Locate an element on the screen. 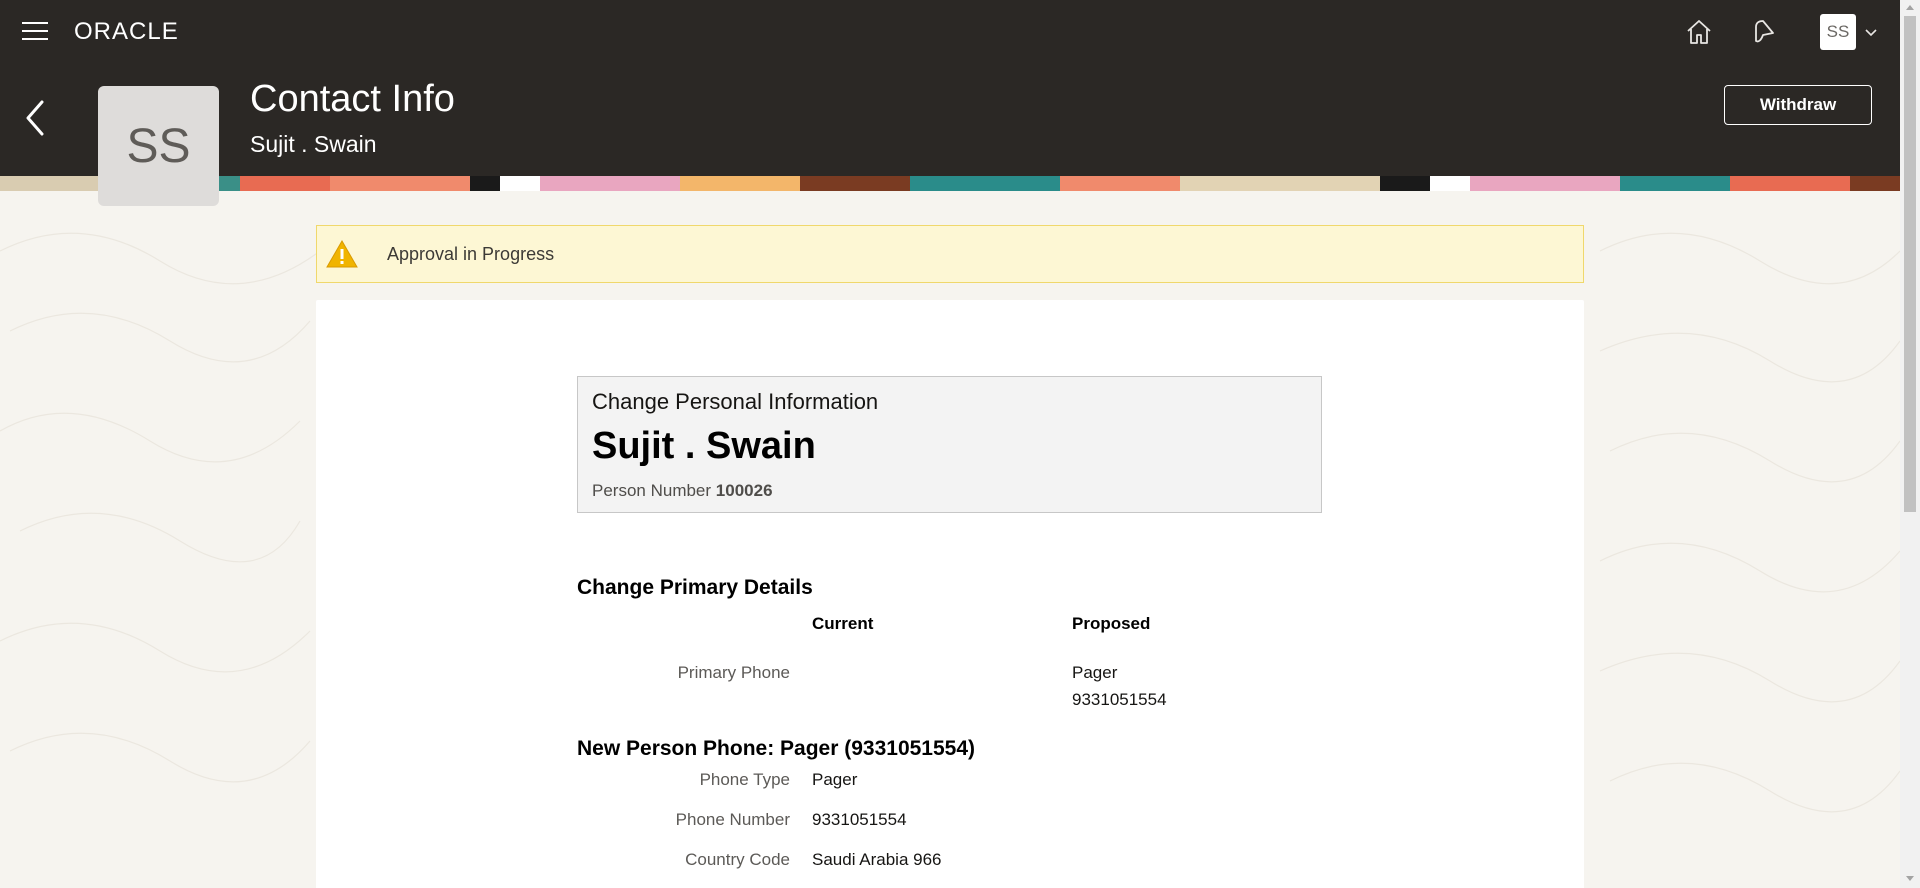  scrollbar-thumb is located at coordinates (1910, 264).